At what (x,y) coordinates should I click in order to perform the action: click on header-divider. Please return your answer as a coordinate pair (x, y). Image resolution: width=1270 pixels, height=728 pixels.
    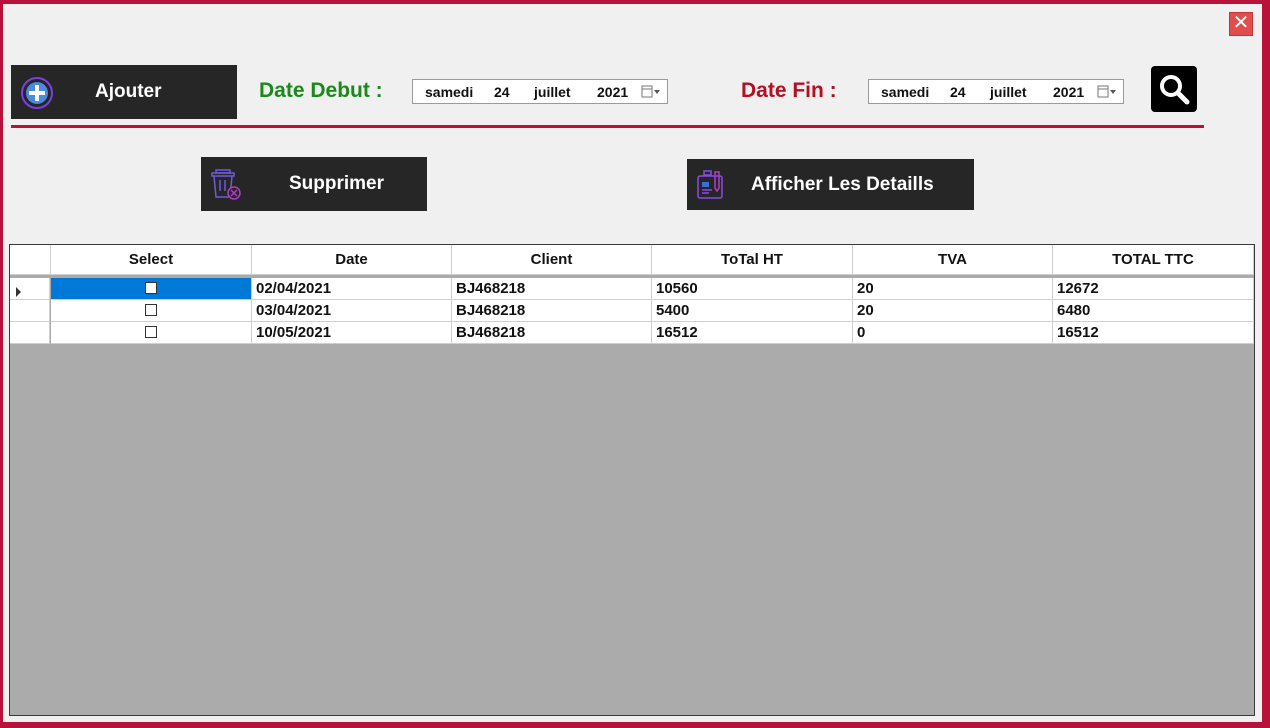
    Looking at the image, I should click on (607, 126).